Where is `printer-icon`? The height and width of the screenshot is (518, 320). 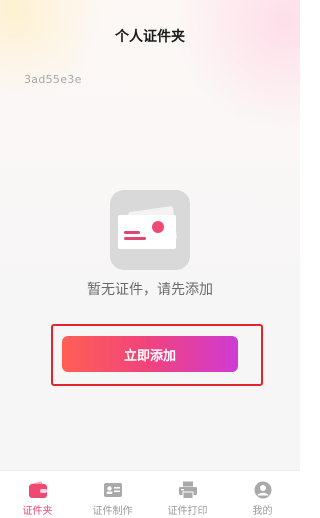
printer-icon is located at coordinates (187, 490).